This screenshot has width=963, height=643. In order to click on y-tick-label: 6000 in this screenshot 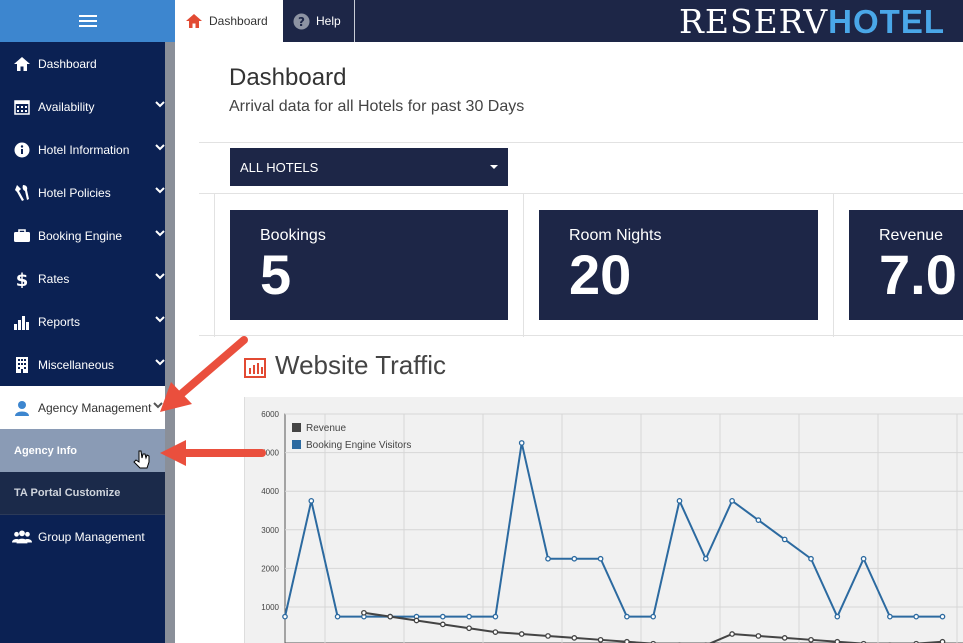, I will do `click(270, 414)`.